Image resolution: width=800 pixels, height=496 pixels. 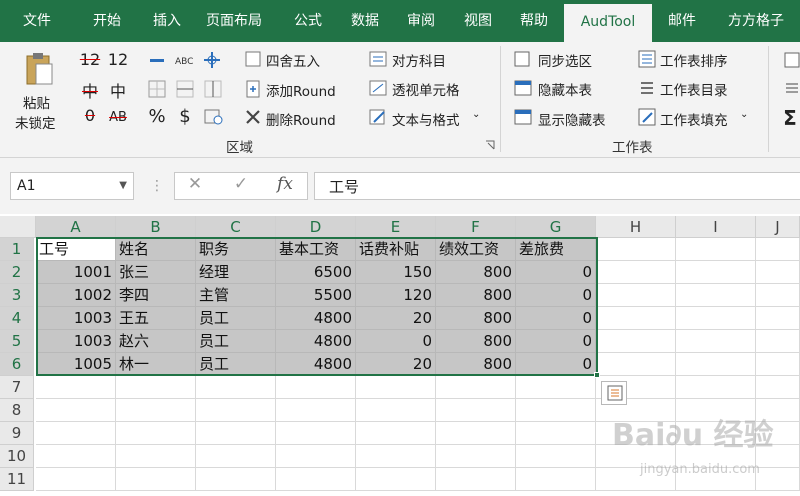 What do you see at coordinates (556, 318) in the screenshot?
I see `cell-G4: 0` at bounding box center [556, 318].